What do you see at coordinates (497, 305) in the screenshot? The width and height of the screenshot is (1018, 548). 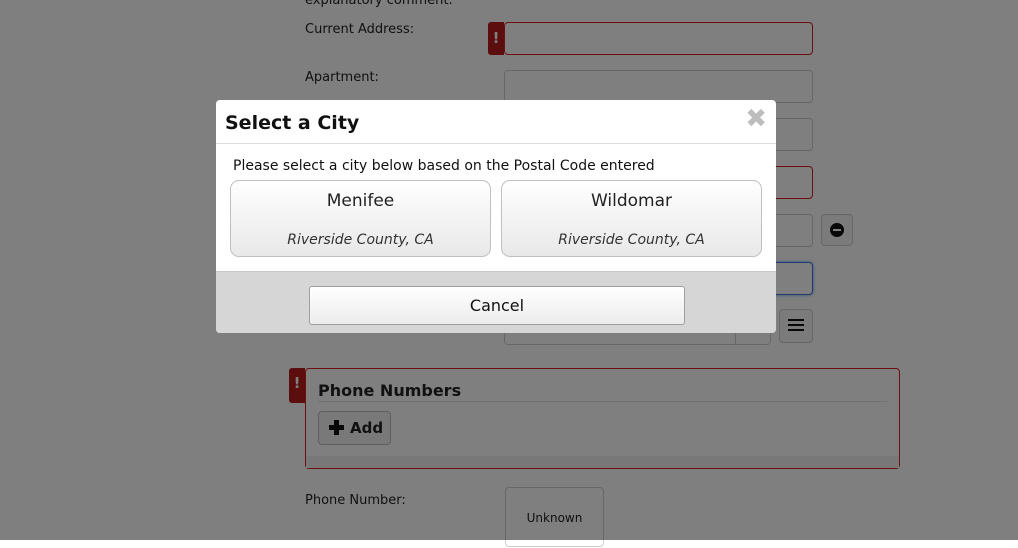 I see `cancel-button: Cancel` at bounding box center [497, 305].